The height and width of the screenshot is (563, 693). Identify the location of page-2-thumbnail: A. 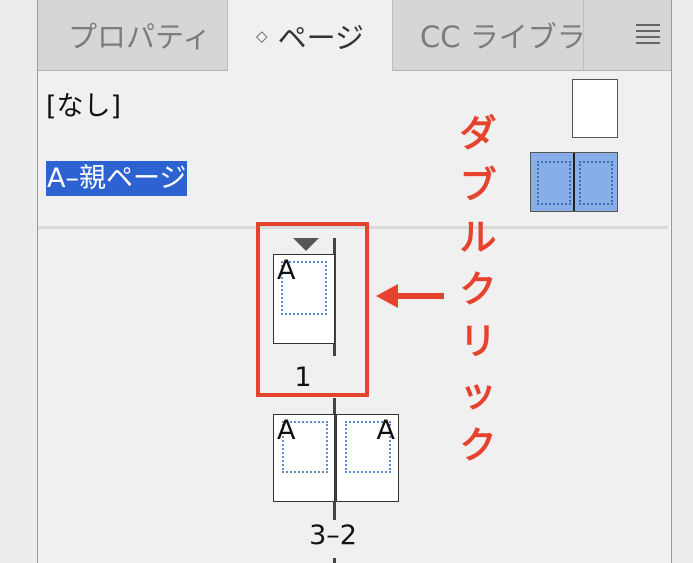
(367, 458).